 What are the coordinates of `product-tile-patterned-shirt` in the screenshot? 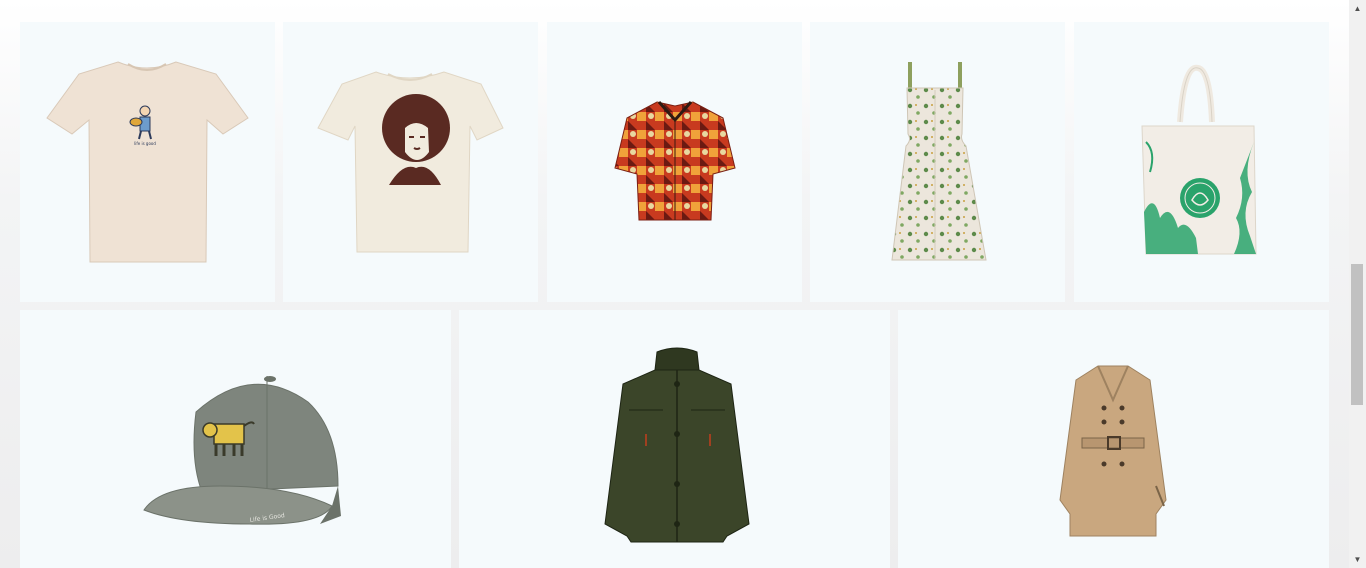 It's located at (674, 162).